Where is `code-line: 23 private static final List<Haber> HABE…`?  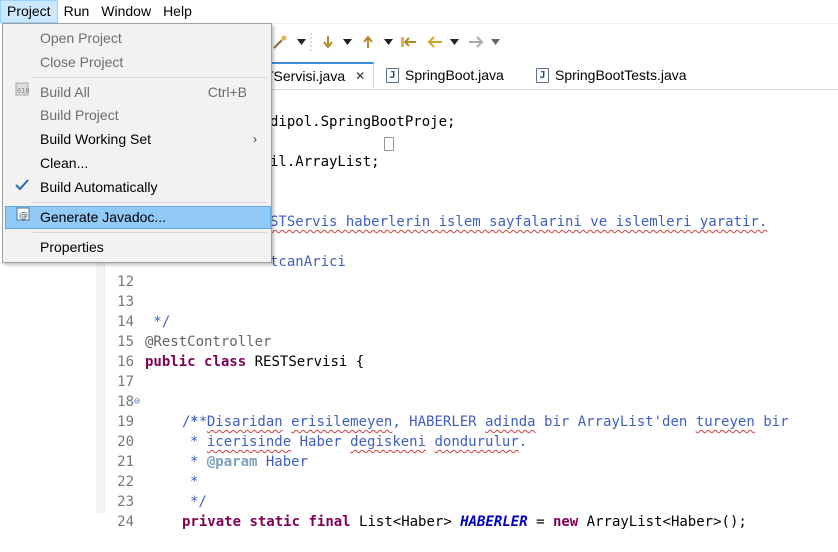
code-line: 23 private static final List<Haber> HABE… is located at coordinates (467, 501).